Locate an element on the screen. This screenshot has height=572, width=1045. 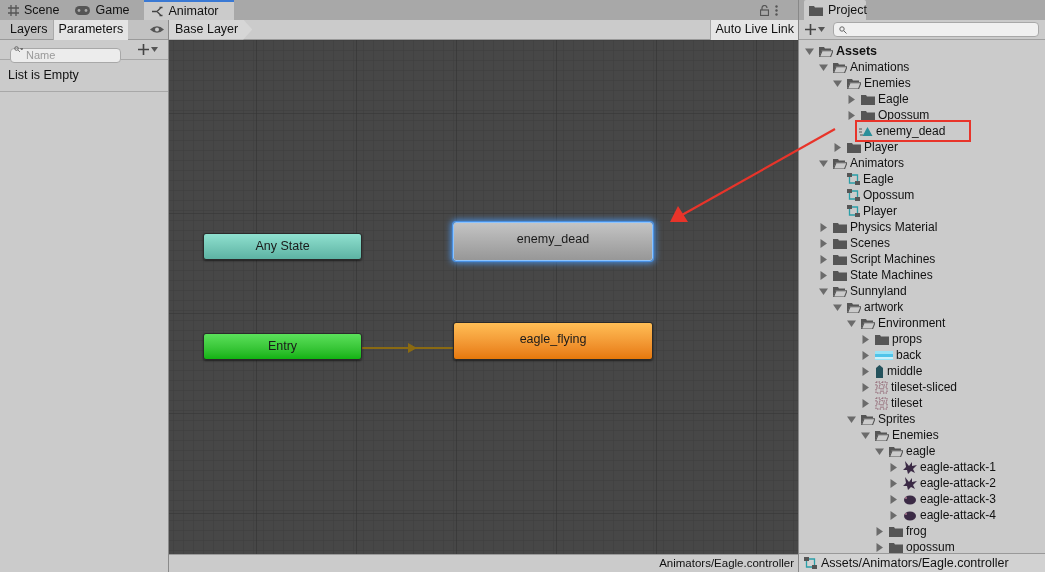
tree-item: tileset is located at coordinates (907, 403).